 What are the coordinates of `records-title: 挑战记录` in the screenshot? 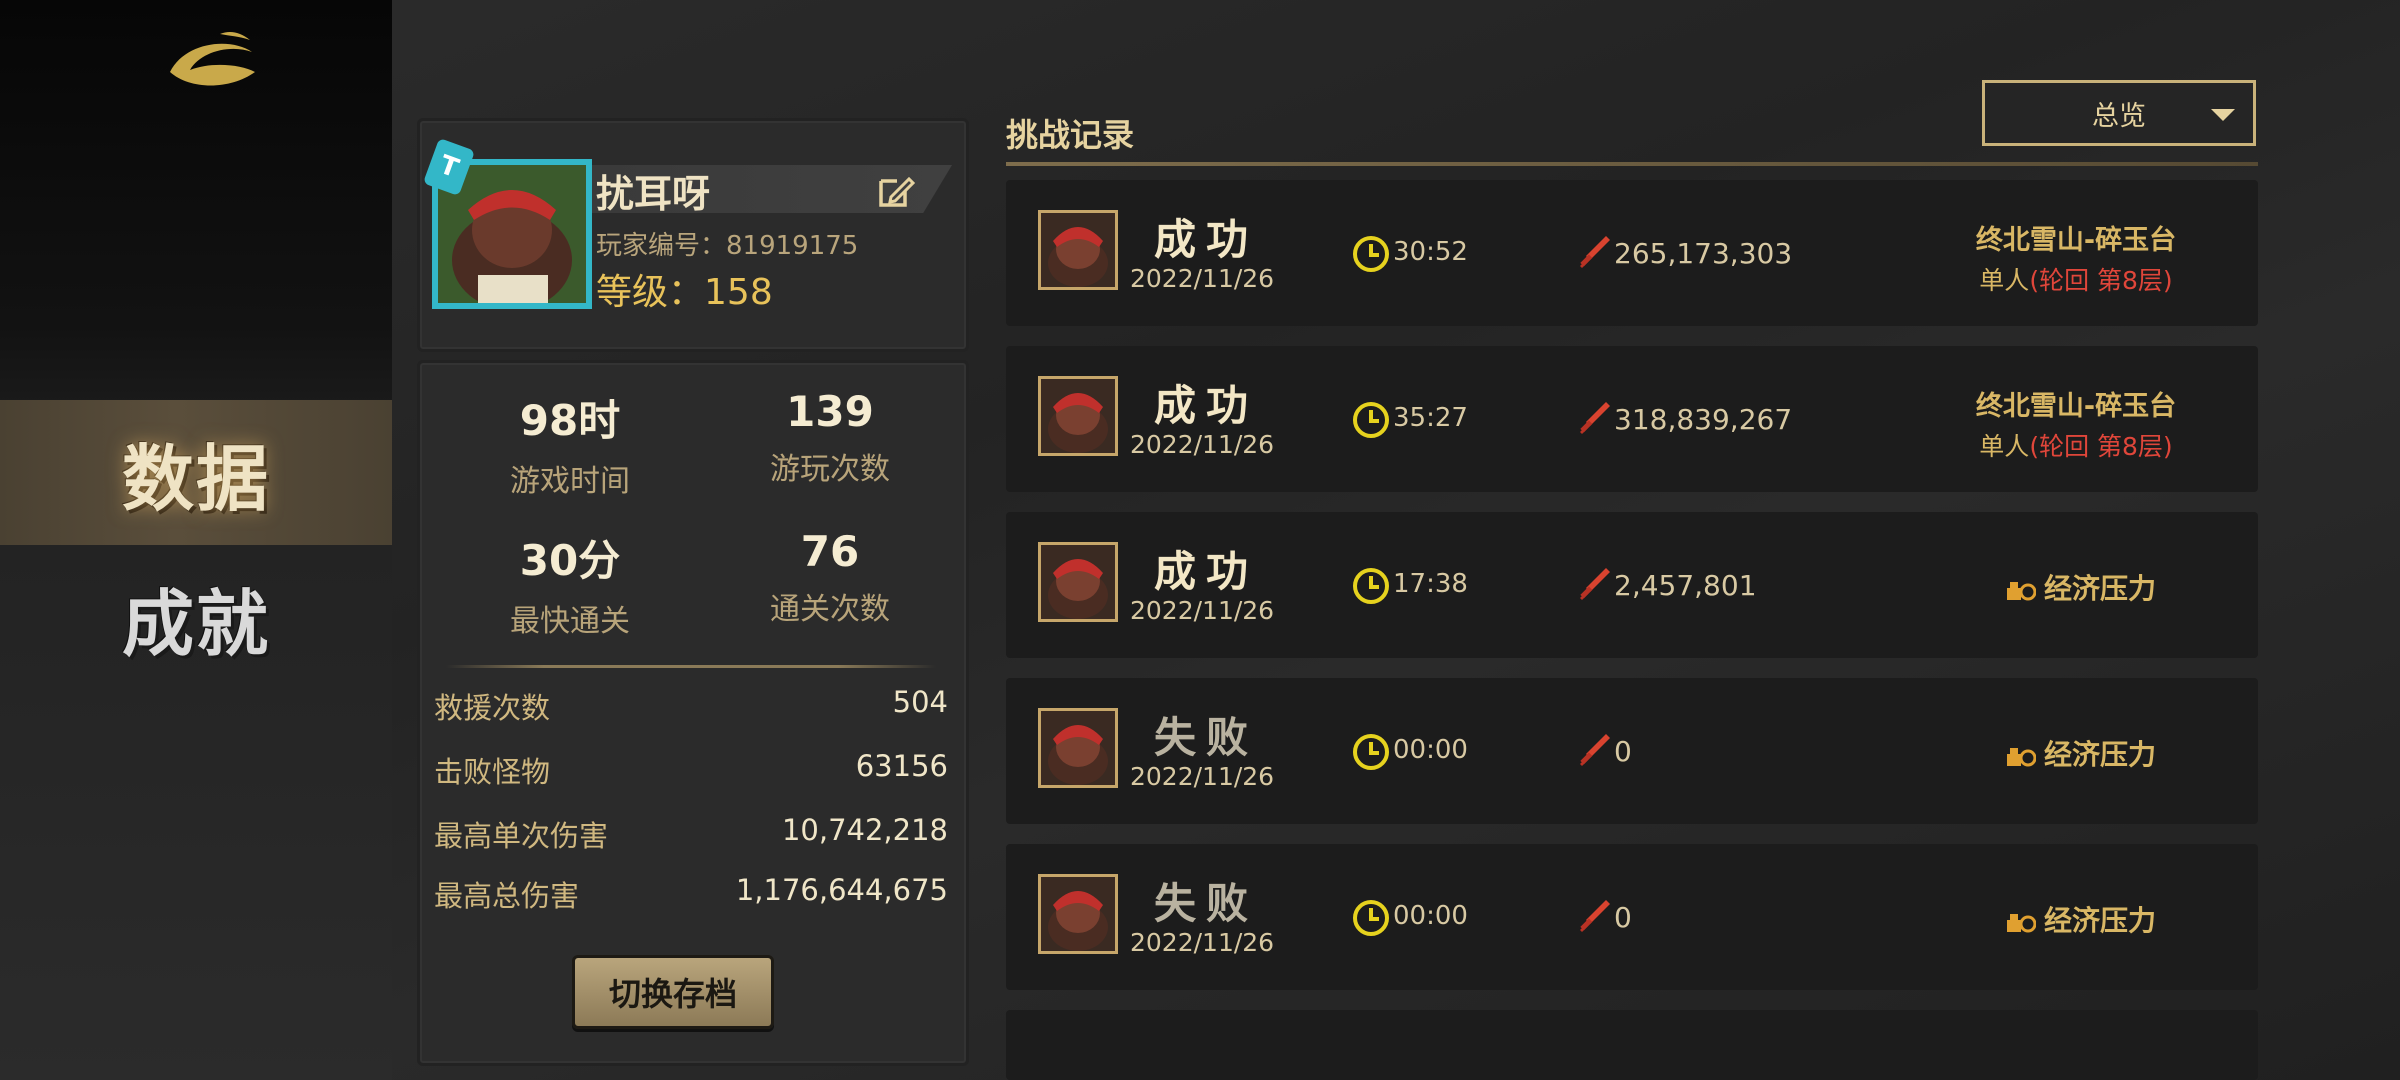 It's located at (1070, 135).